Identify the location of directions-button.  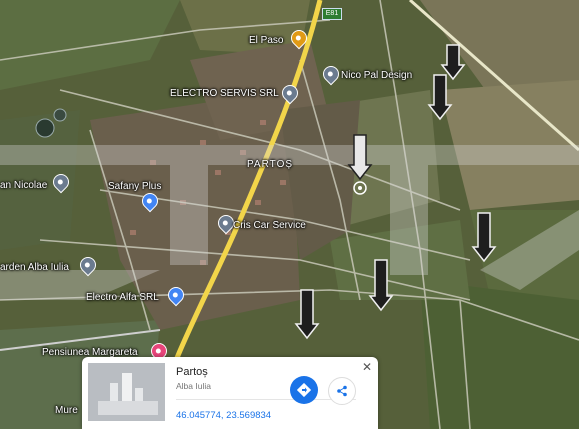
(304, 390).